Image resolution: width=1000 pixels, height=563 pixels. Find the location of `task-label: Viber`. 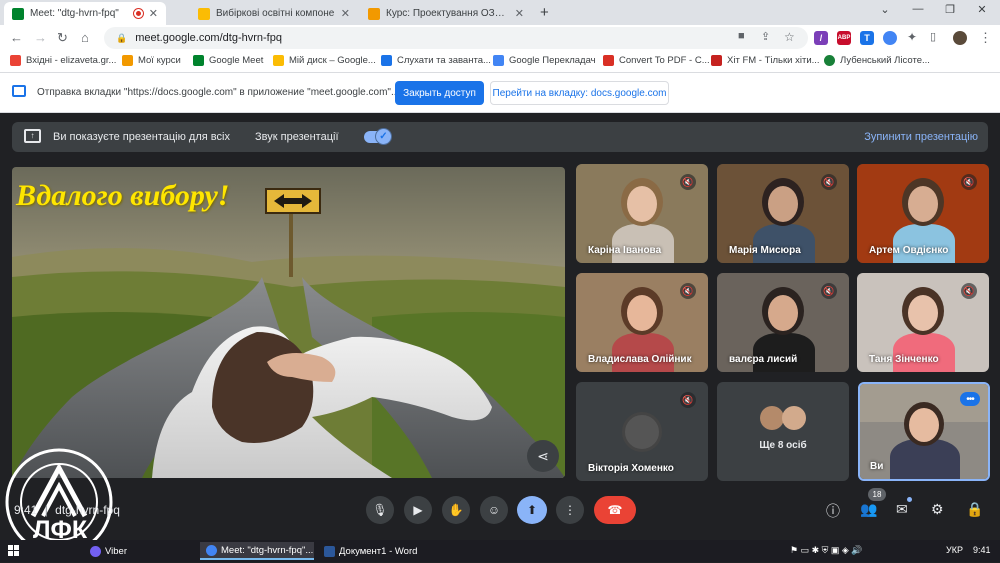

task-label: Viber is located at coordinates (116, 551).